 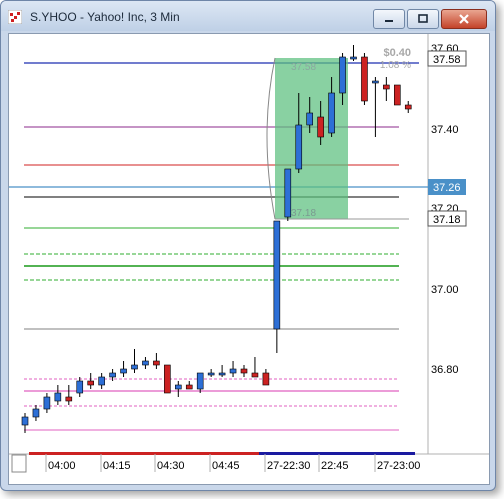 What do you see at coordinates (226, 466) in the screenshot?
I see `time-tick-label: 04:45` at bounding box center [226, 466].